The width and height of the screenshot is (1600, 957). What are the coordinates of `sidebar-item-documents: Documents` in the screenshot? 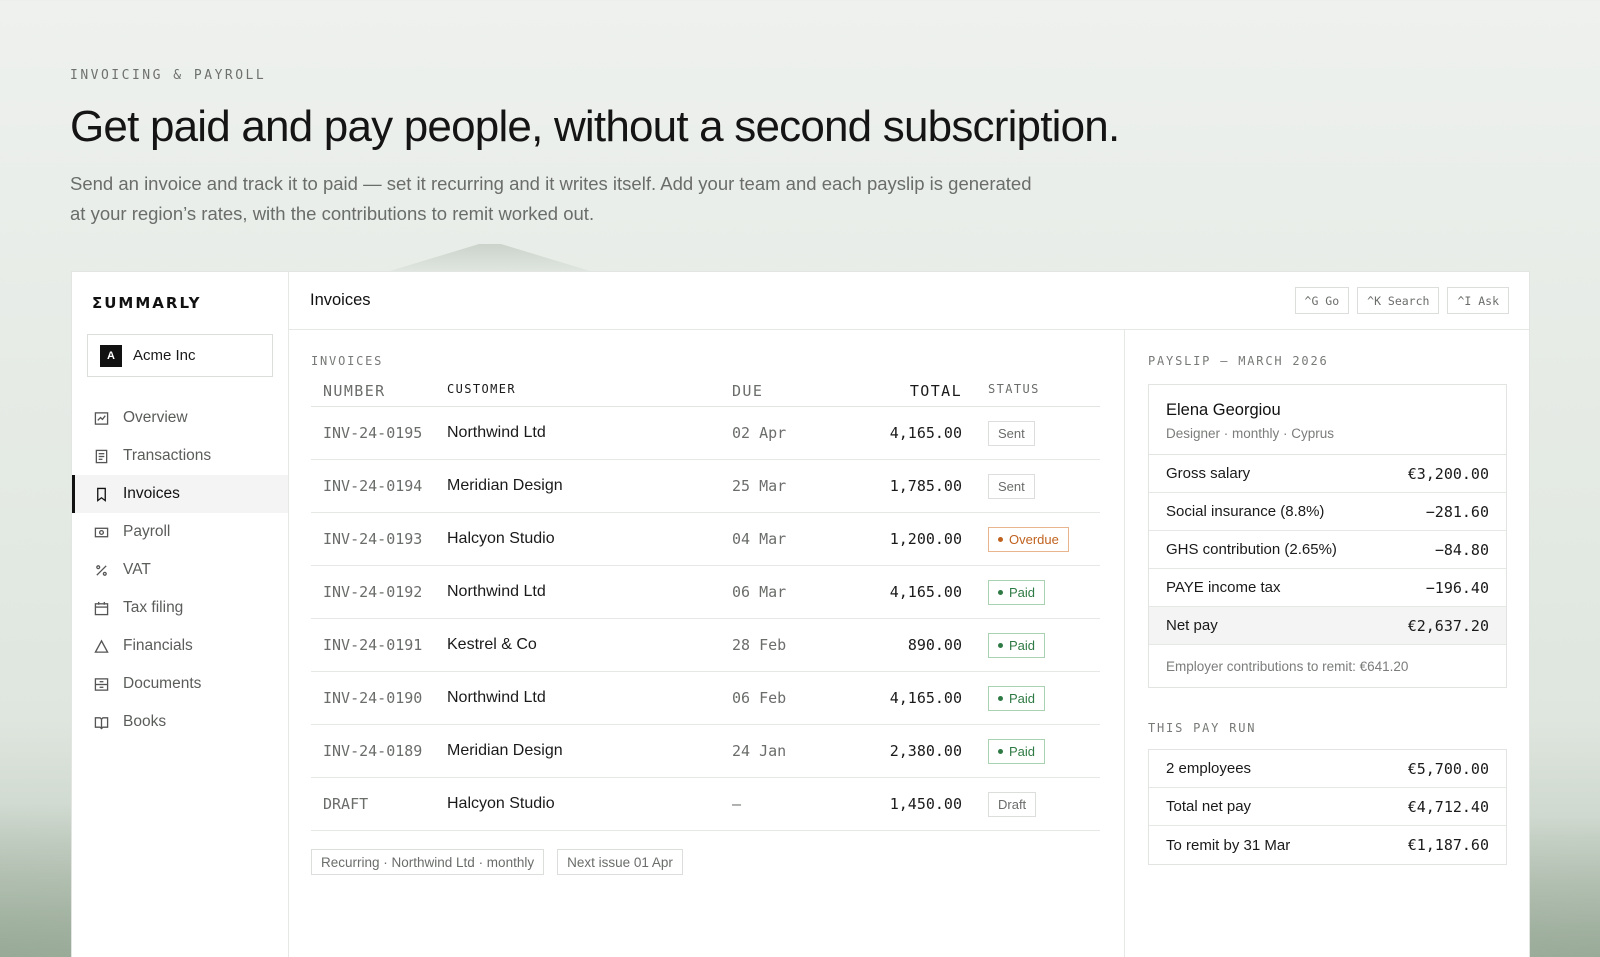 It's located at (180, 684).